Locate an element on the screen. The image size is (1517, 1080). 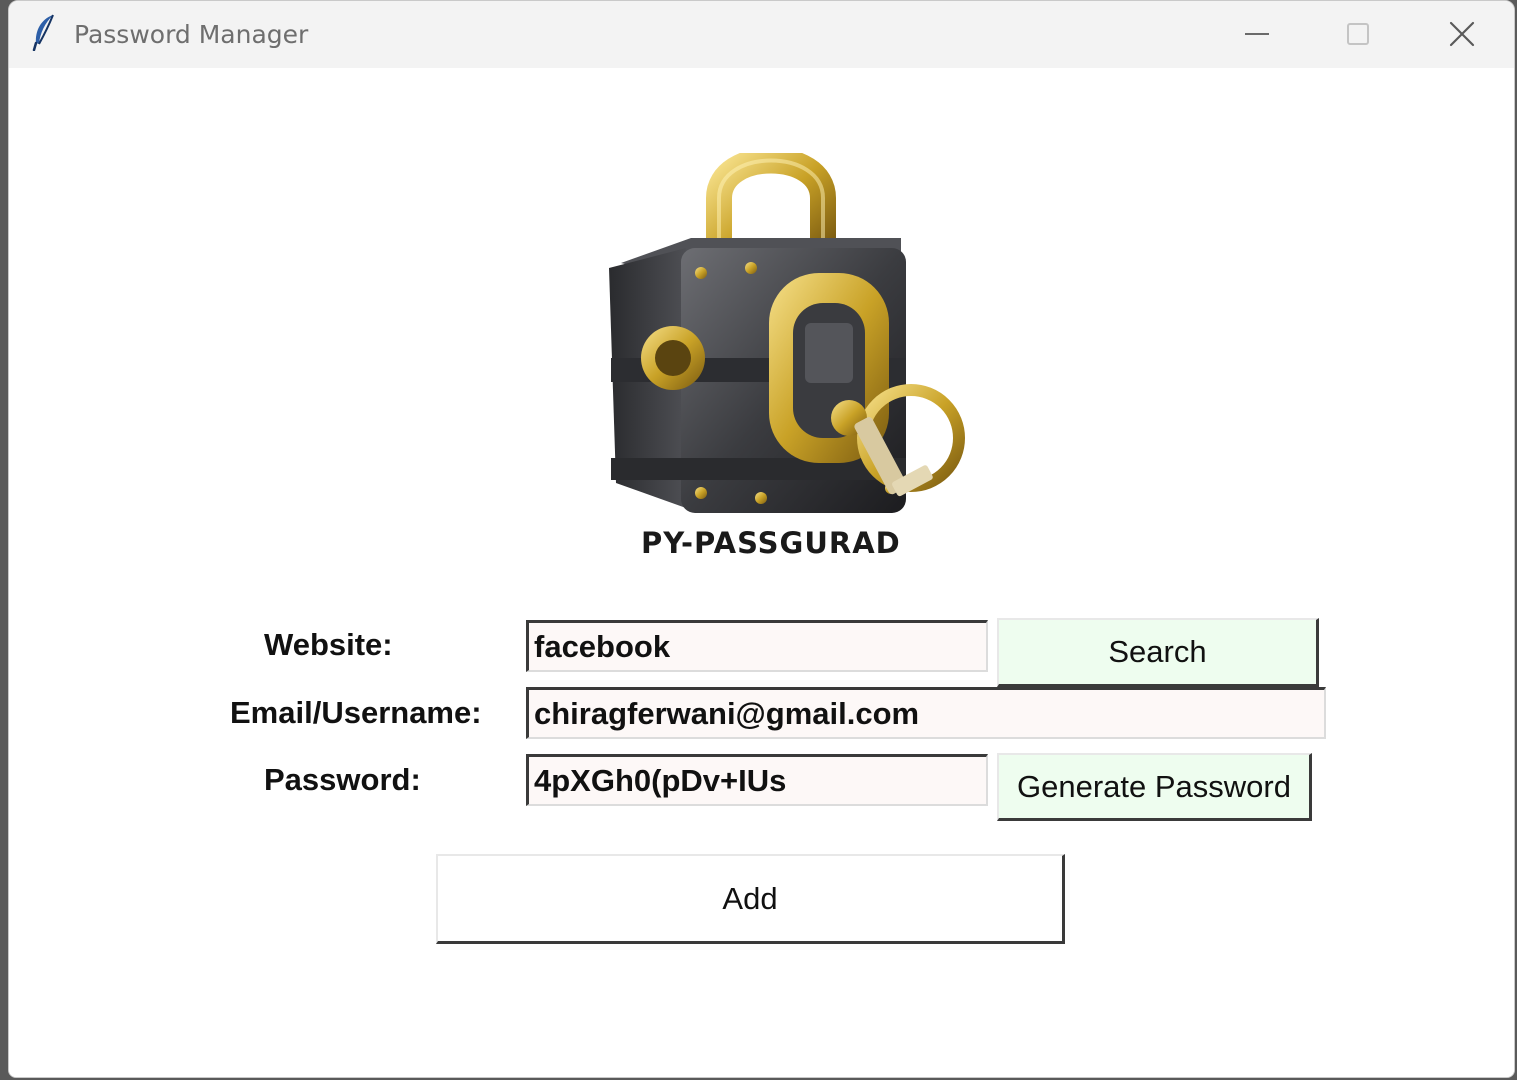
maximize-icon is located at coordinates (1358, 34).